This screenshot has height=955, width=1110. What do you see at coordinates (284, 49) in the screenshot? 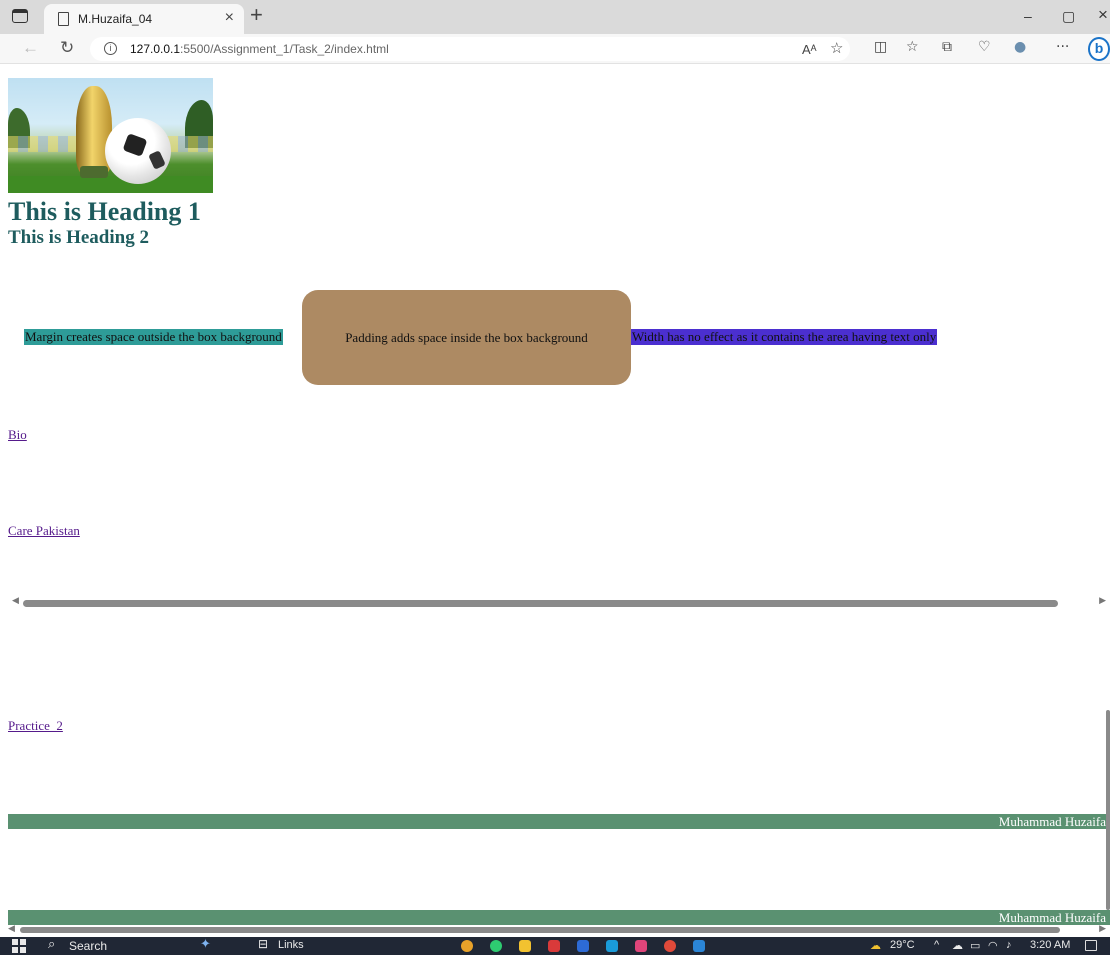
I see `url-path: :5500/Assignment_1/Task_2/index.html` at bounding box center [284, 49].